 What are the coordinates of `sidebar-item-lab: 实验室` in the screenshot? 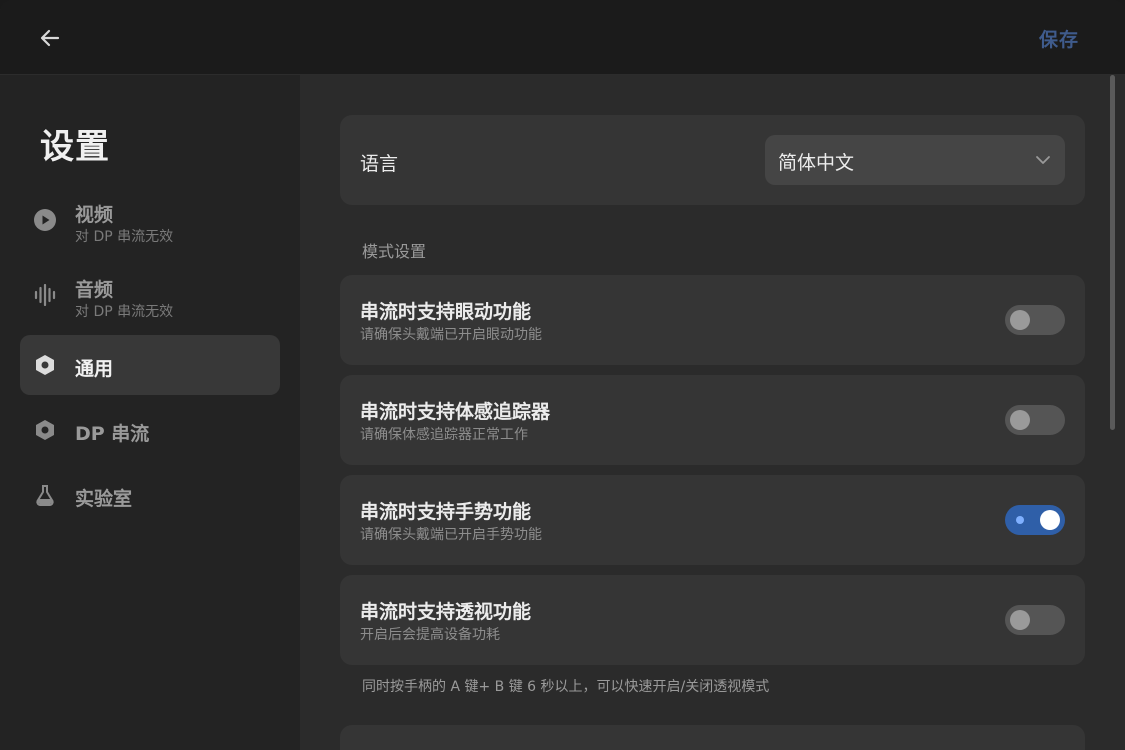 It's located at (150, 495).